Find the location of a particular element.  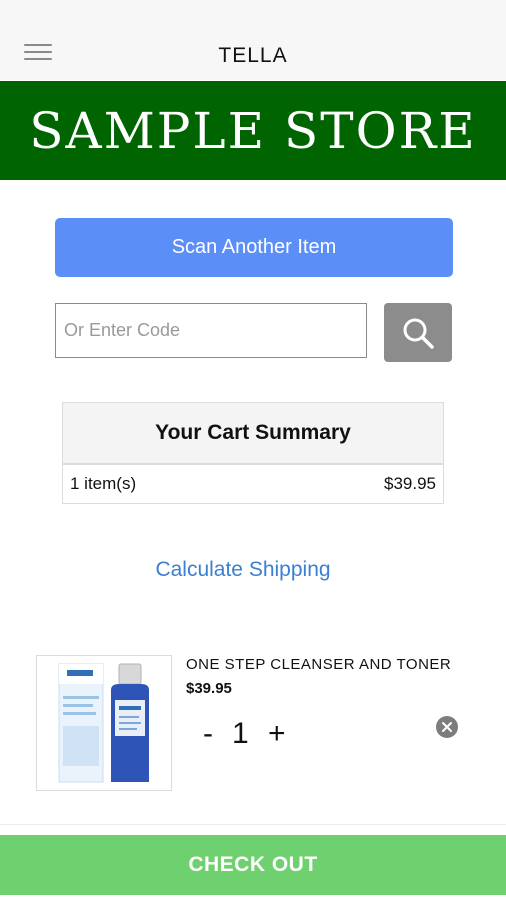

cart-item-count: 1 item(s) is located at coordinates (103, 483).